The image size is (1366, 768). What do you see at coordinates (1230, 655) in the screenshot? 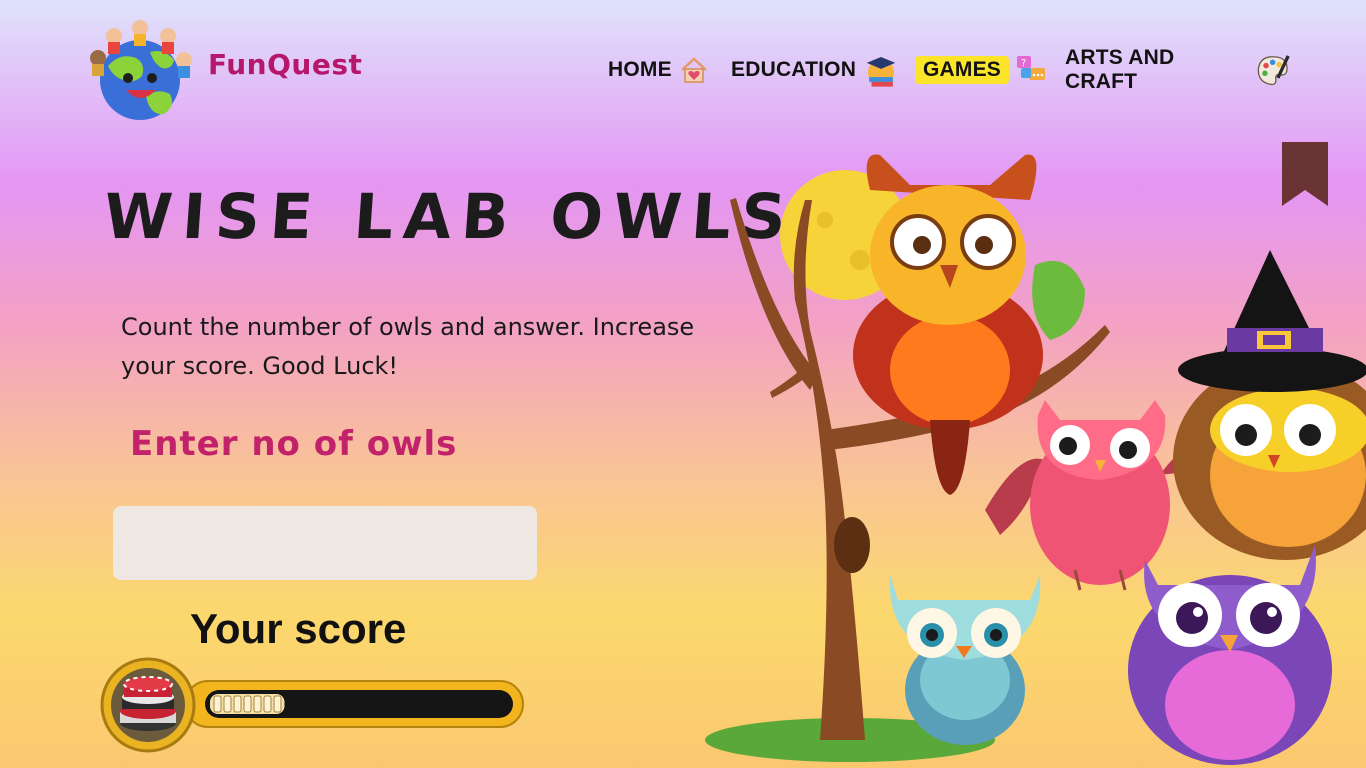
I see `purple-owl` at bounding box center [1230, 655].